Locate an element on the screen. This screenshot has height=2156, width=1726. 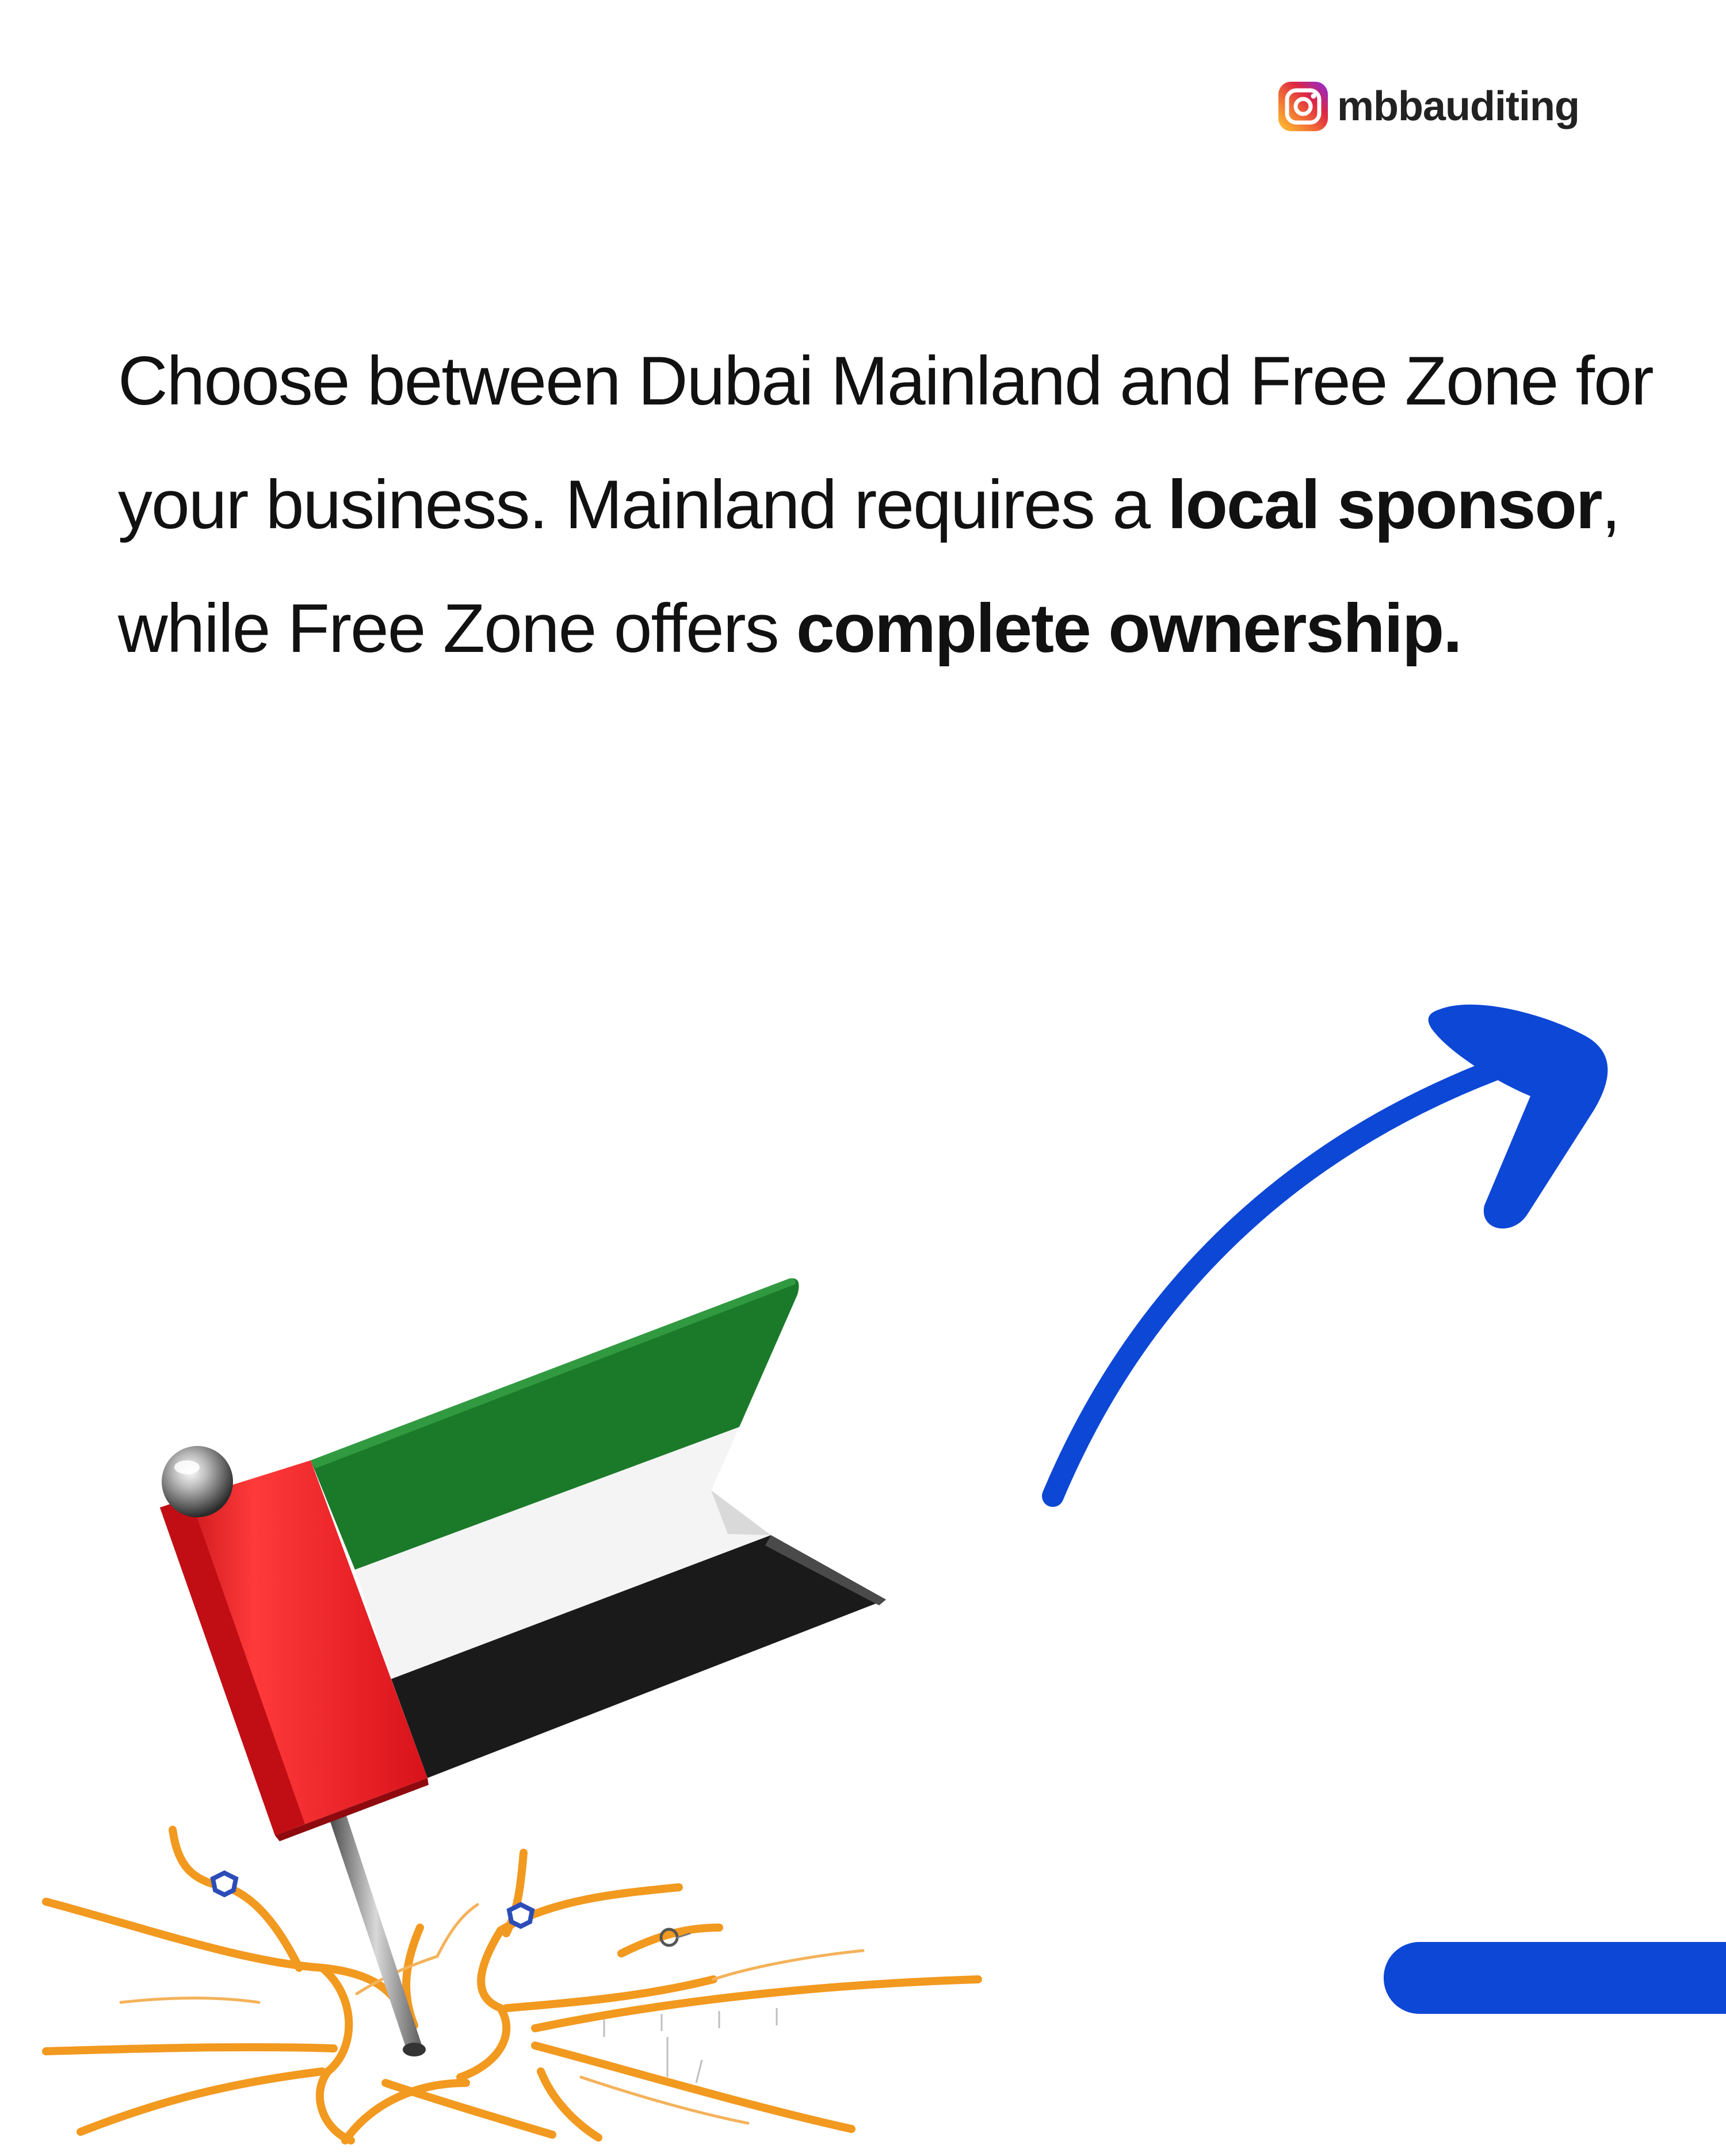
road-map-icon is located at coordinates (512, 1985).